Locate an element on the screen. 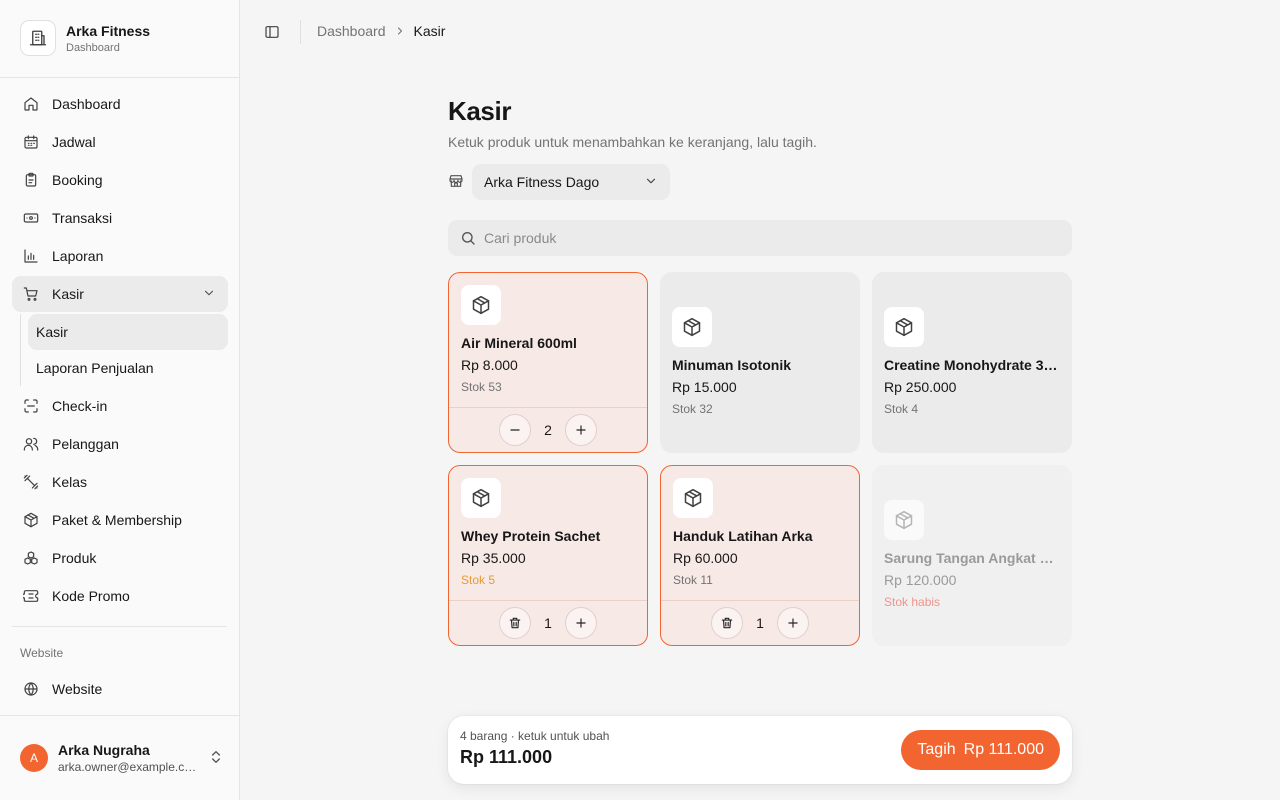 This screenshot has width=1280, height=800. store-select-value: Arka Fitness Dago is located at coordinates (542, 182).